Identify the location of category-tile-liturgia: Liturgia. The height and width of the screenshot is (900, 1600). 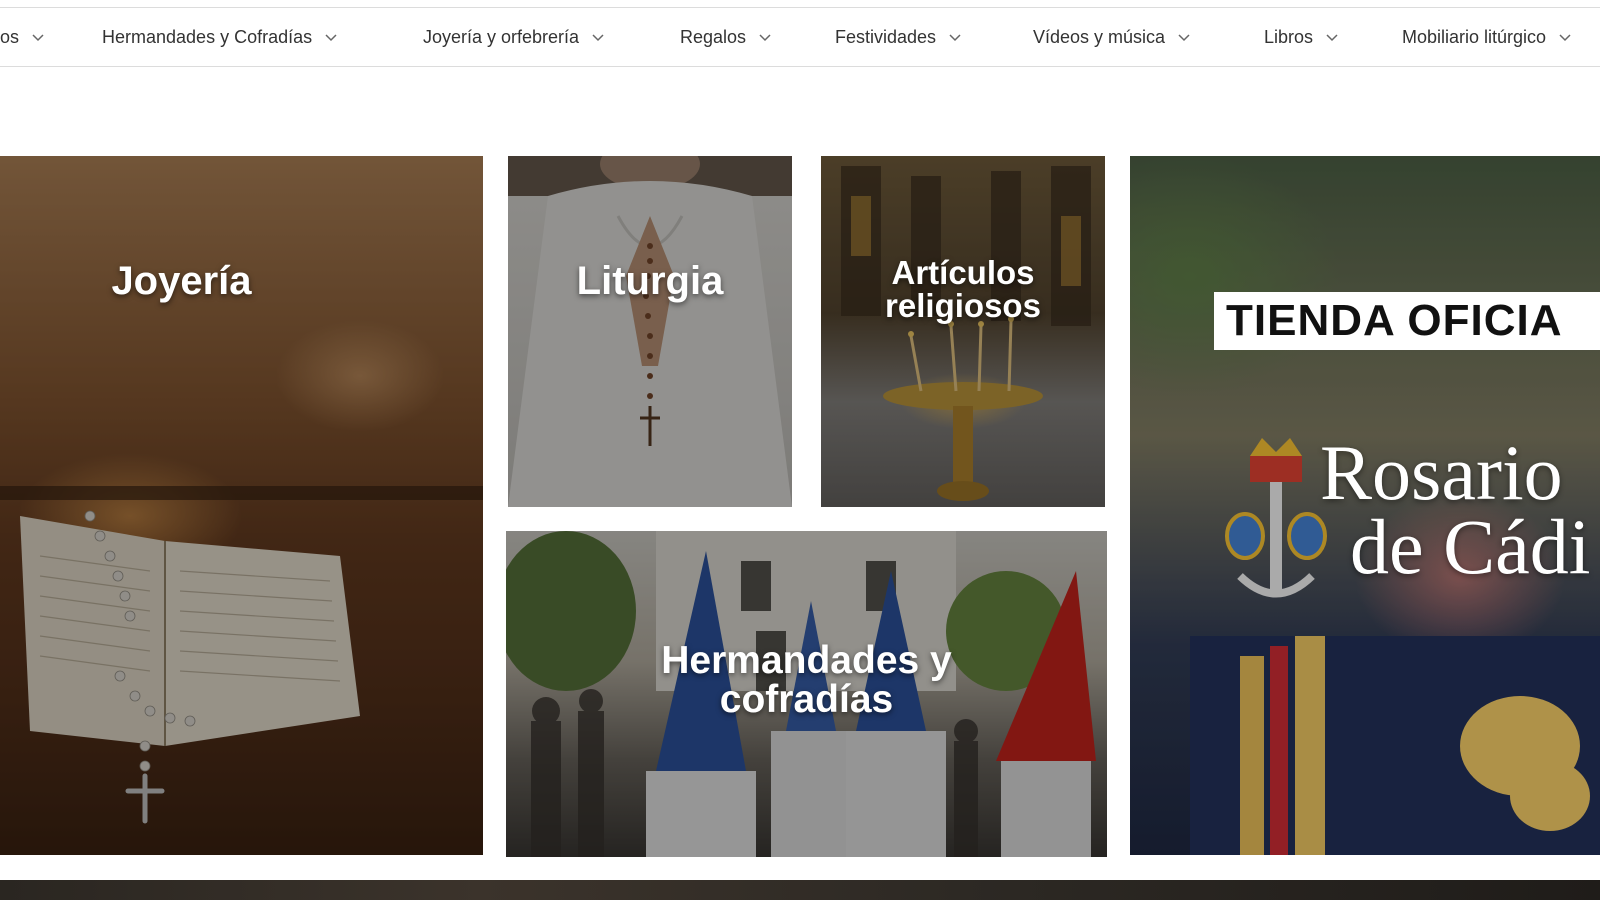
(650, 331).